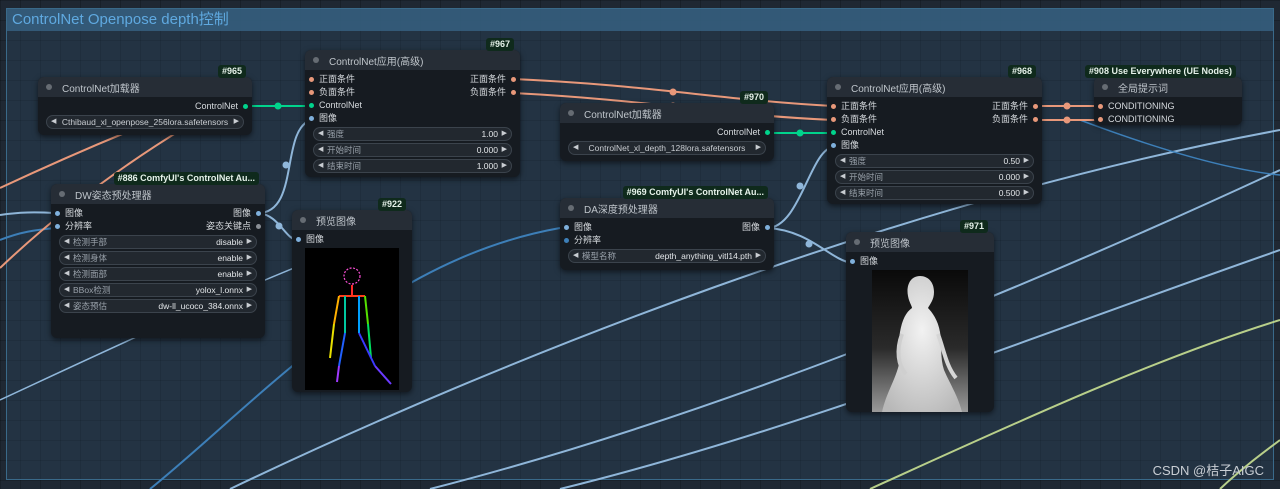 This screenshot has height=489, width=1280. What do you see at coordinates (667, 256) in the screenshot?
I see `model-name-select: ◀ 模型名称 depth_anything_vitl14.pth ▶` at bounding box center [667, 256].